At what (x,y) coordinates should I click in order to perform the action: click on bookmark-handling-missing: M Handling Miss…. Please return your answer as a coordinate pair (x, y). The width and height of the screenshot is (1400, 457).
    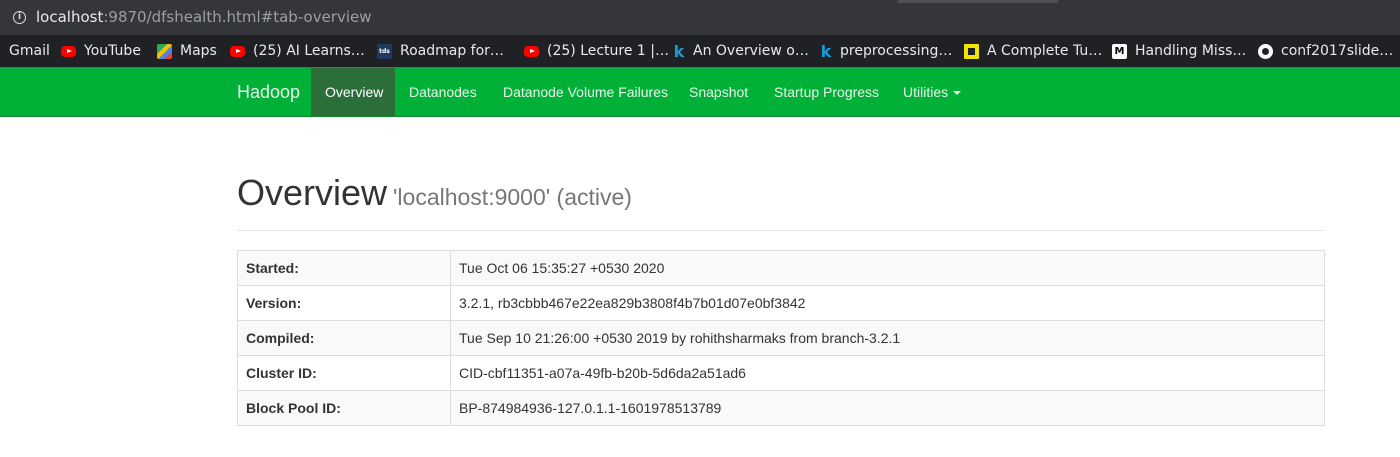
    Looking at the image, I should click on (1179, 51).